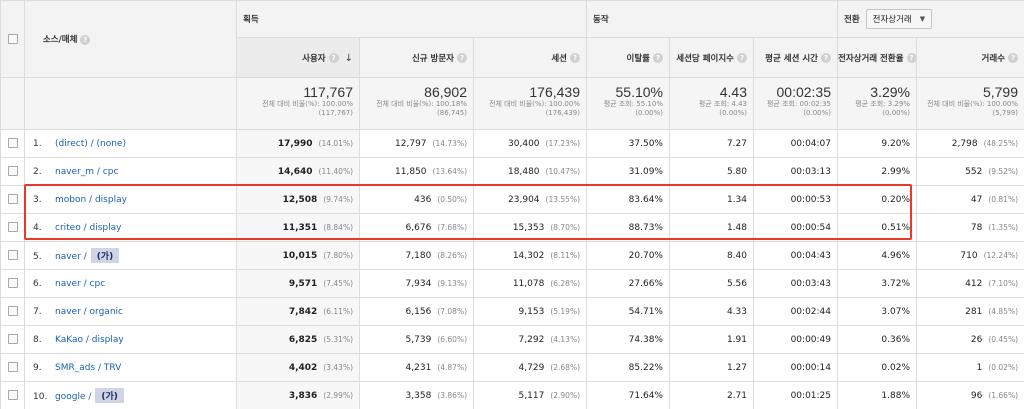 The image size is (1024, 409). Describe the element at coordinates (91, 200) in the screenshot. I see `source-medium-link: mobon / display` at that location.